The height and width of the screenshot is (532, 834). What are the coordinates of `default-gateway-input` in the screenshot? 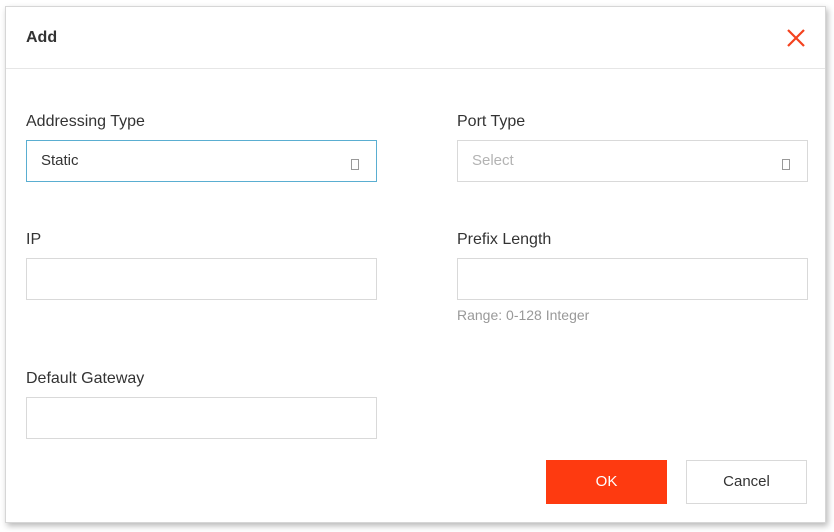 It's located at (201, 418).